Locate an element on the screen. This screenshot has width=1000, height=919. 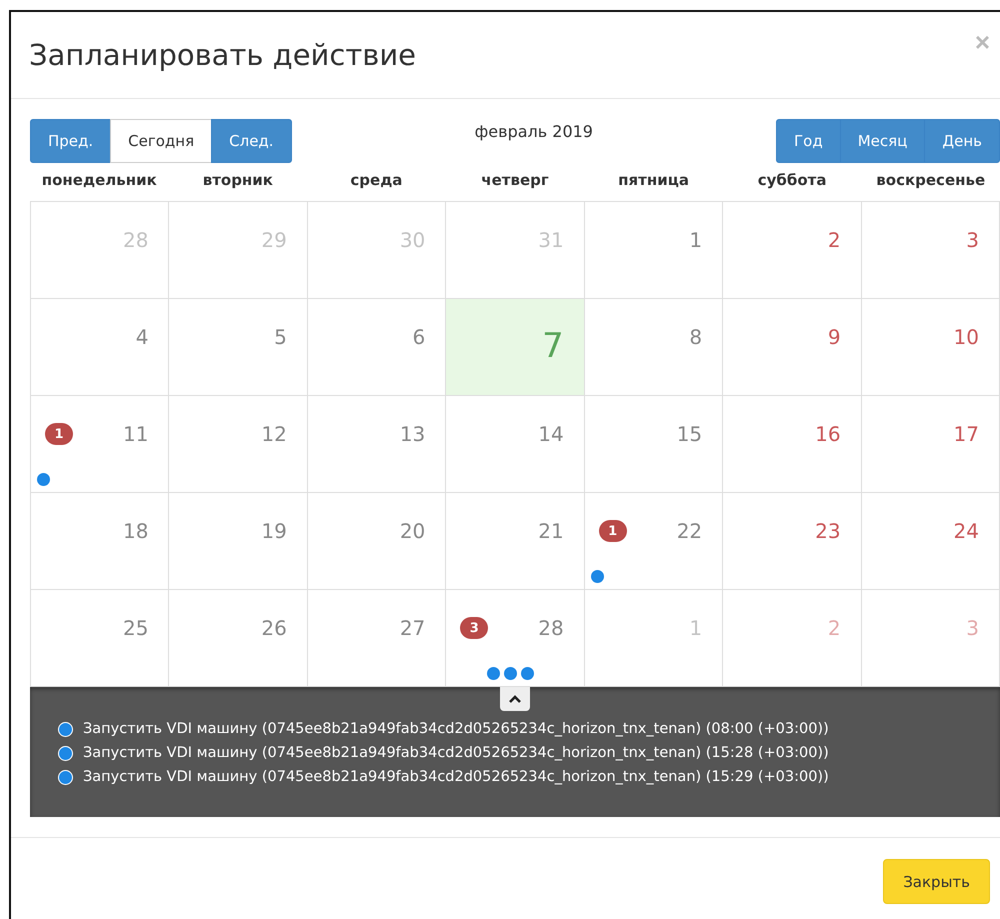
weekday-header: воскресенье is located at coordinates (931, 180).